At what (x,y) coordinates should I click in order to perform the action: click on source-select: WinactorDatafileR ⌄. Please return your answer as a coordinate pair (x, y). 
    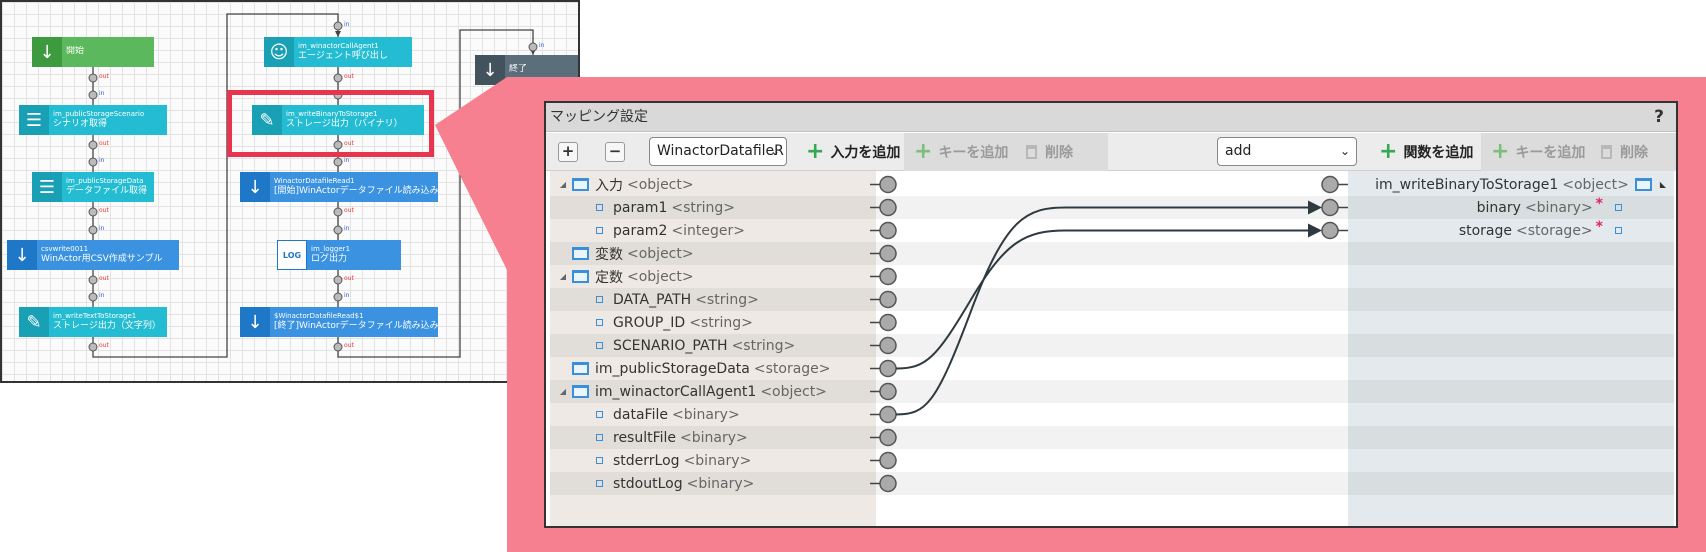
    Looking at the image, I should click on (718, 151).